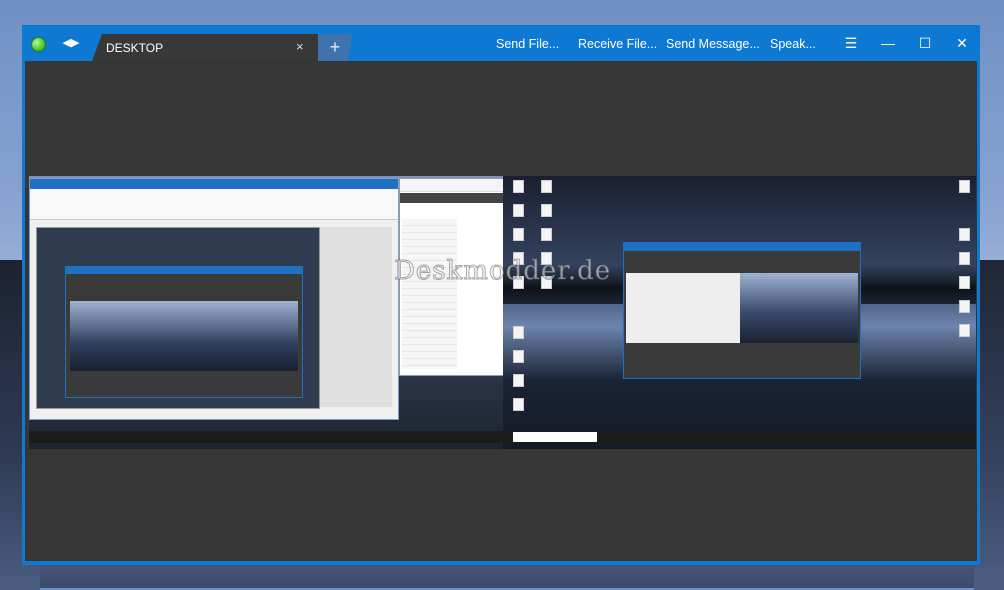 This screenshot has height=590, width=1004. What do you see at coordinates (300, 46) in the screenshot?
I see `close-tab-icon: ×` at bounding box center [300, 46].